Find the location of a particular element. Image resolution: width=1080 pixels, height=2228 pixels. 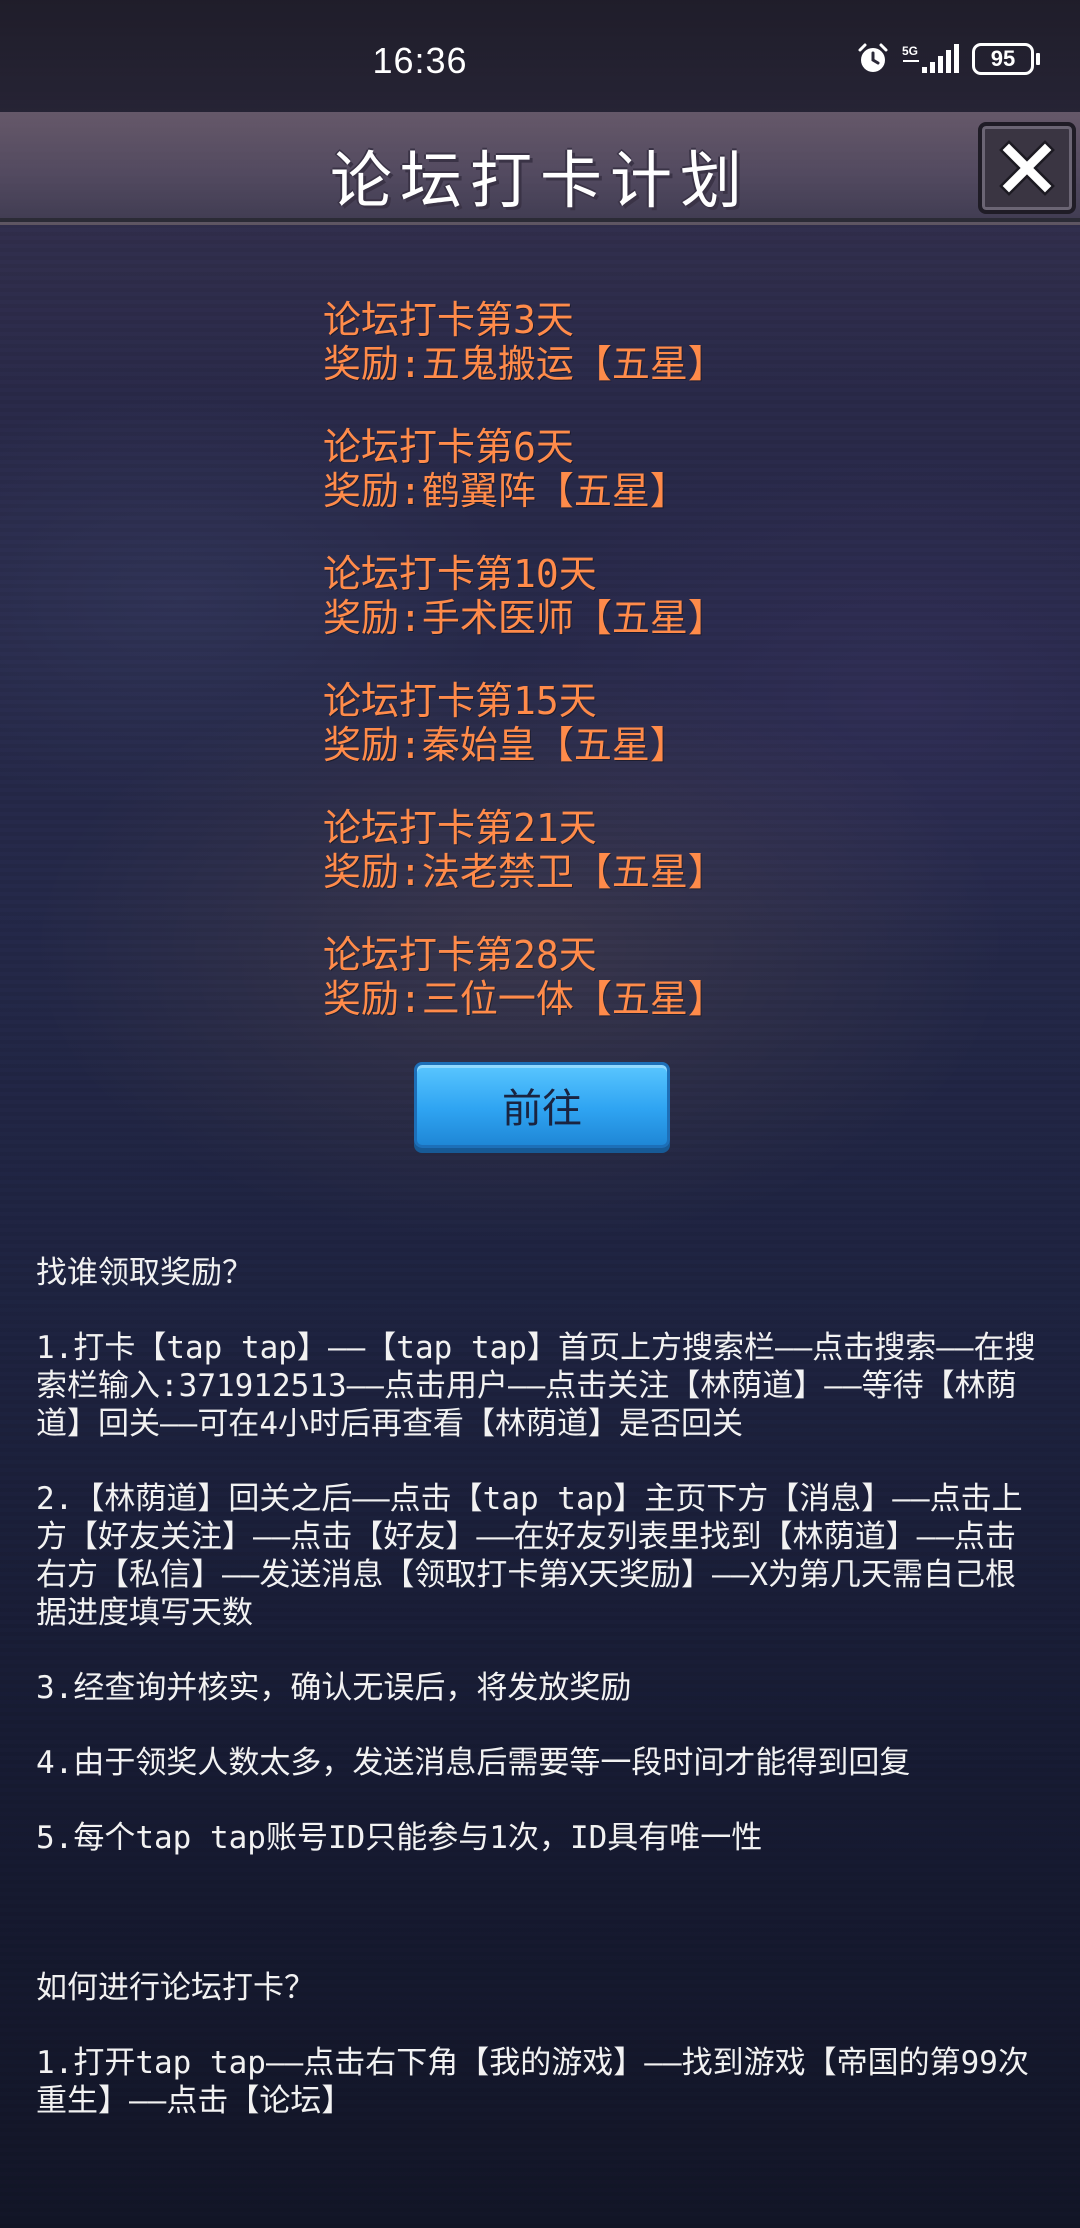

alarm-icon is located at coordinates (873, 57).